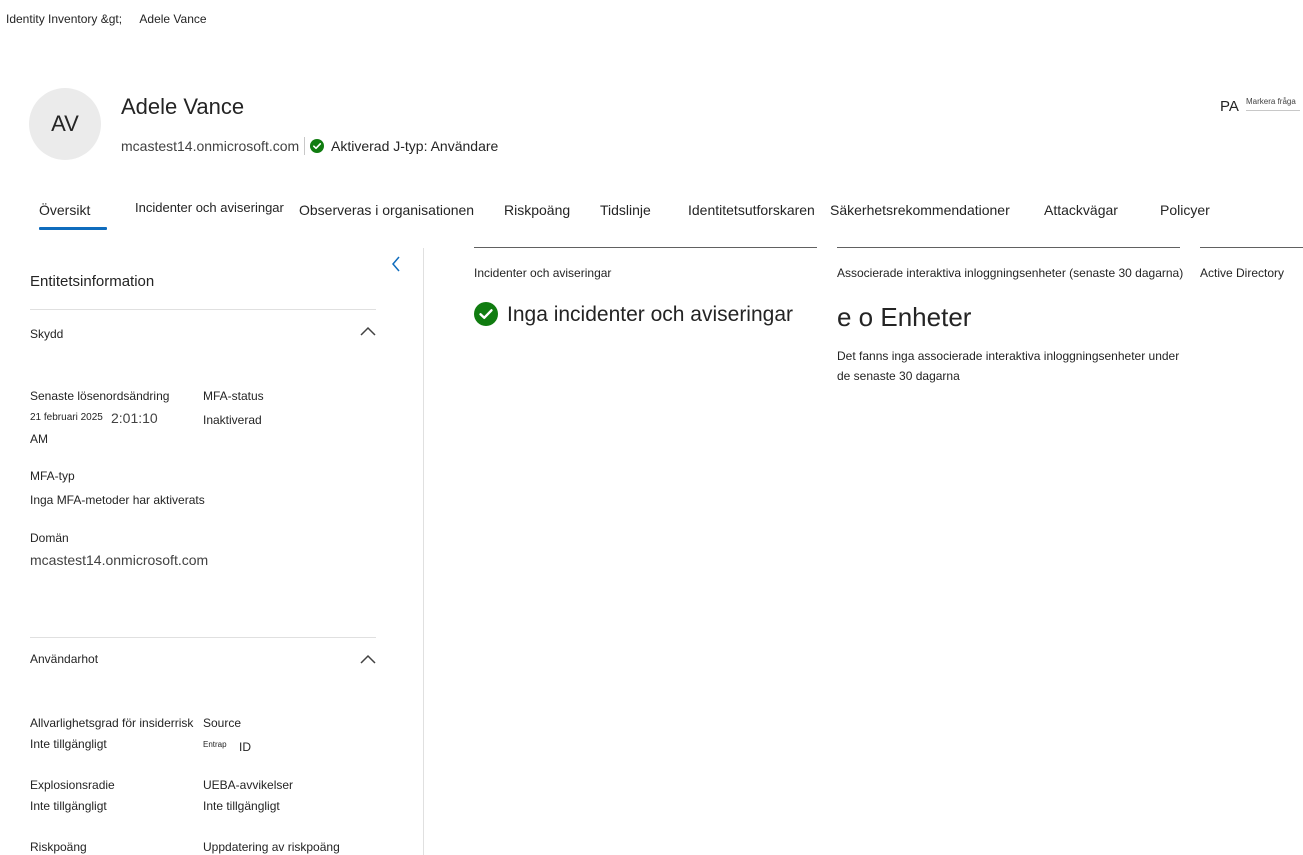 The width and height of the screenshot is (1303, 855). What do you see at coordinates (215, 744) in the screenshot?
I see `source-prefix: Entrap` at bounding box center [215, 744].